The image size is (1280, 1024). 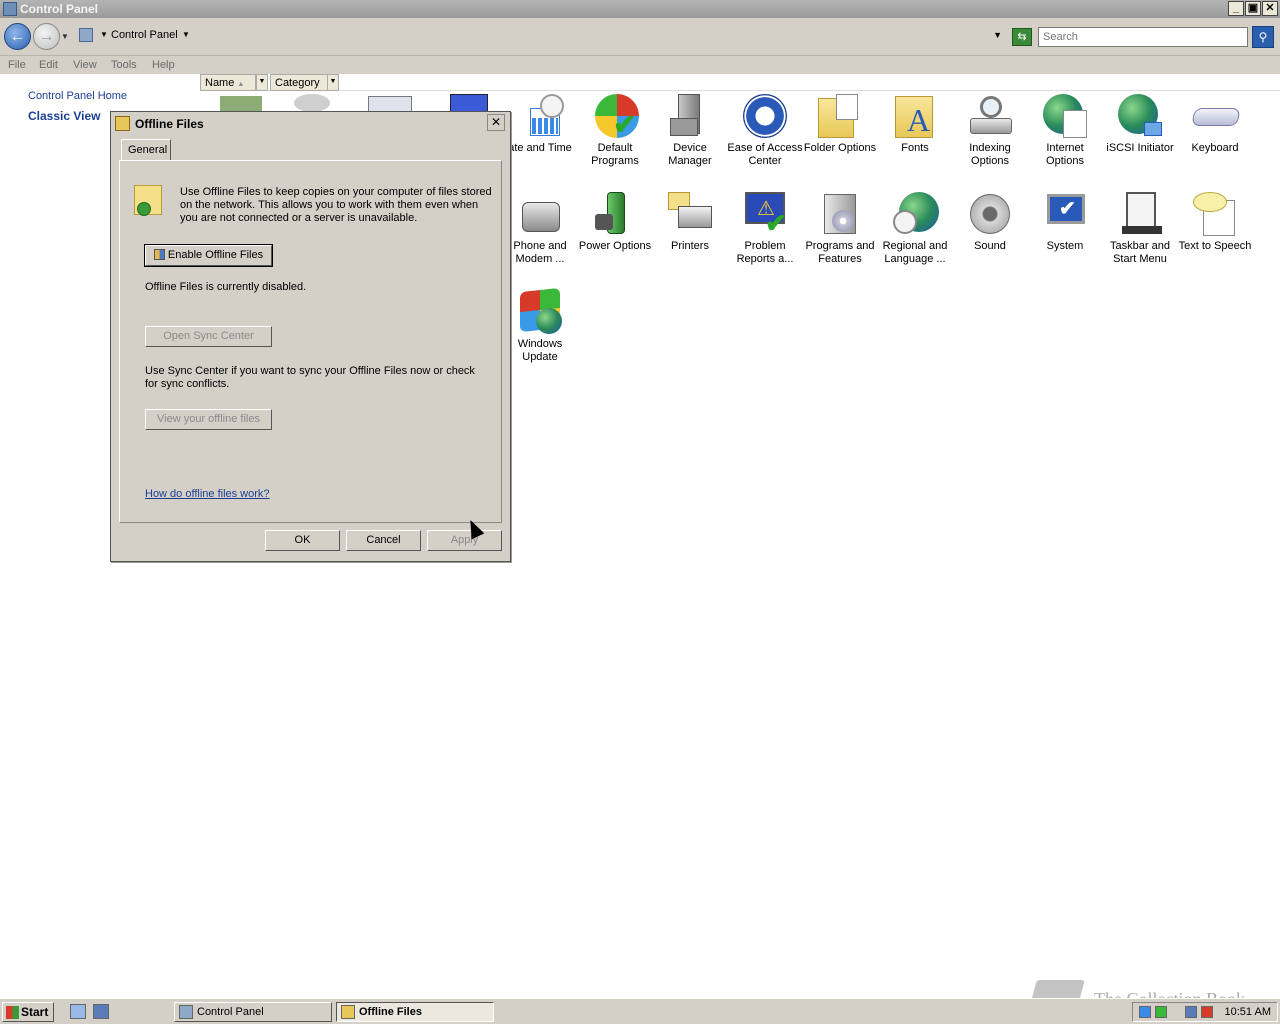 I want to click on printers-icon, so click(x=690, y=214).